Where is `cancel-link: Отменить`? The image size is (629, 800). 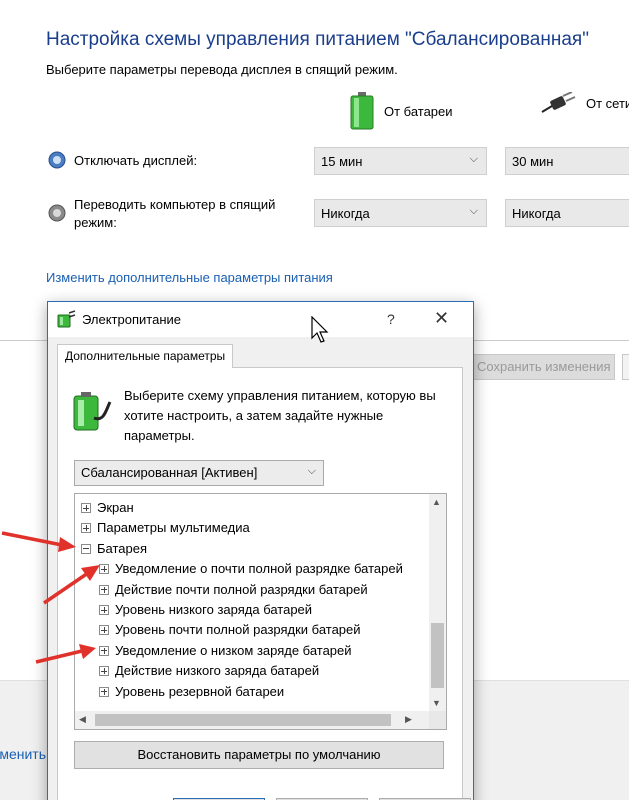
cancel-link: Отменить is located at coordinates (23, 754).